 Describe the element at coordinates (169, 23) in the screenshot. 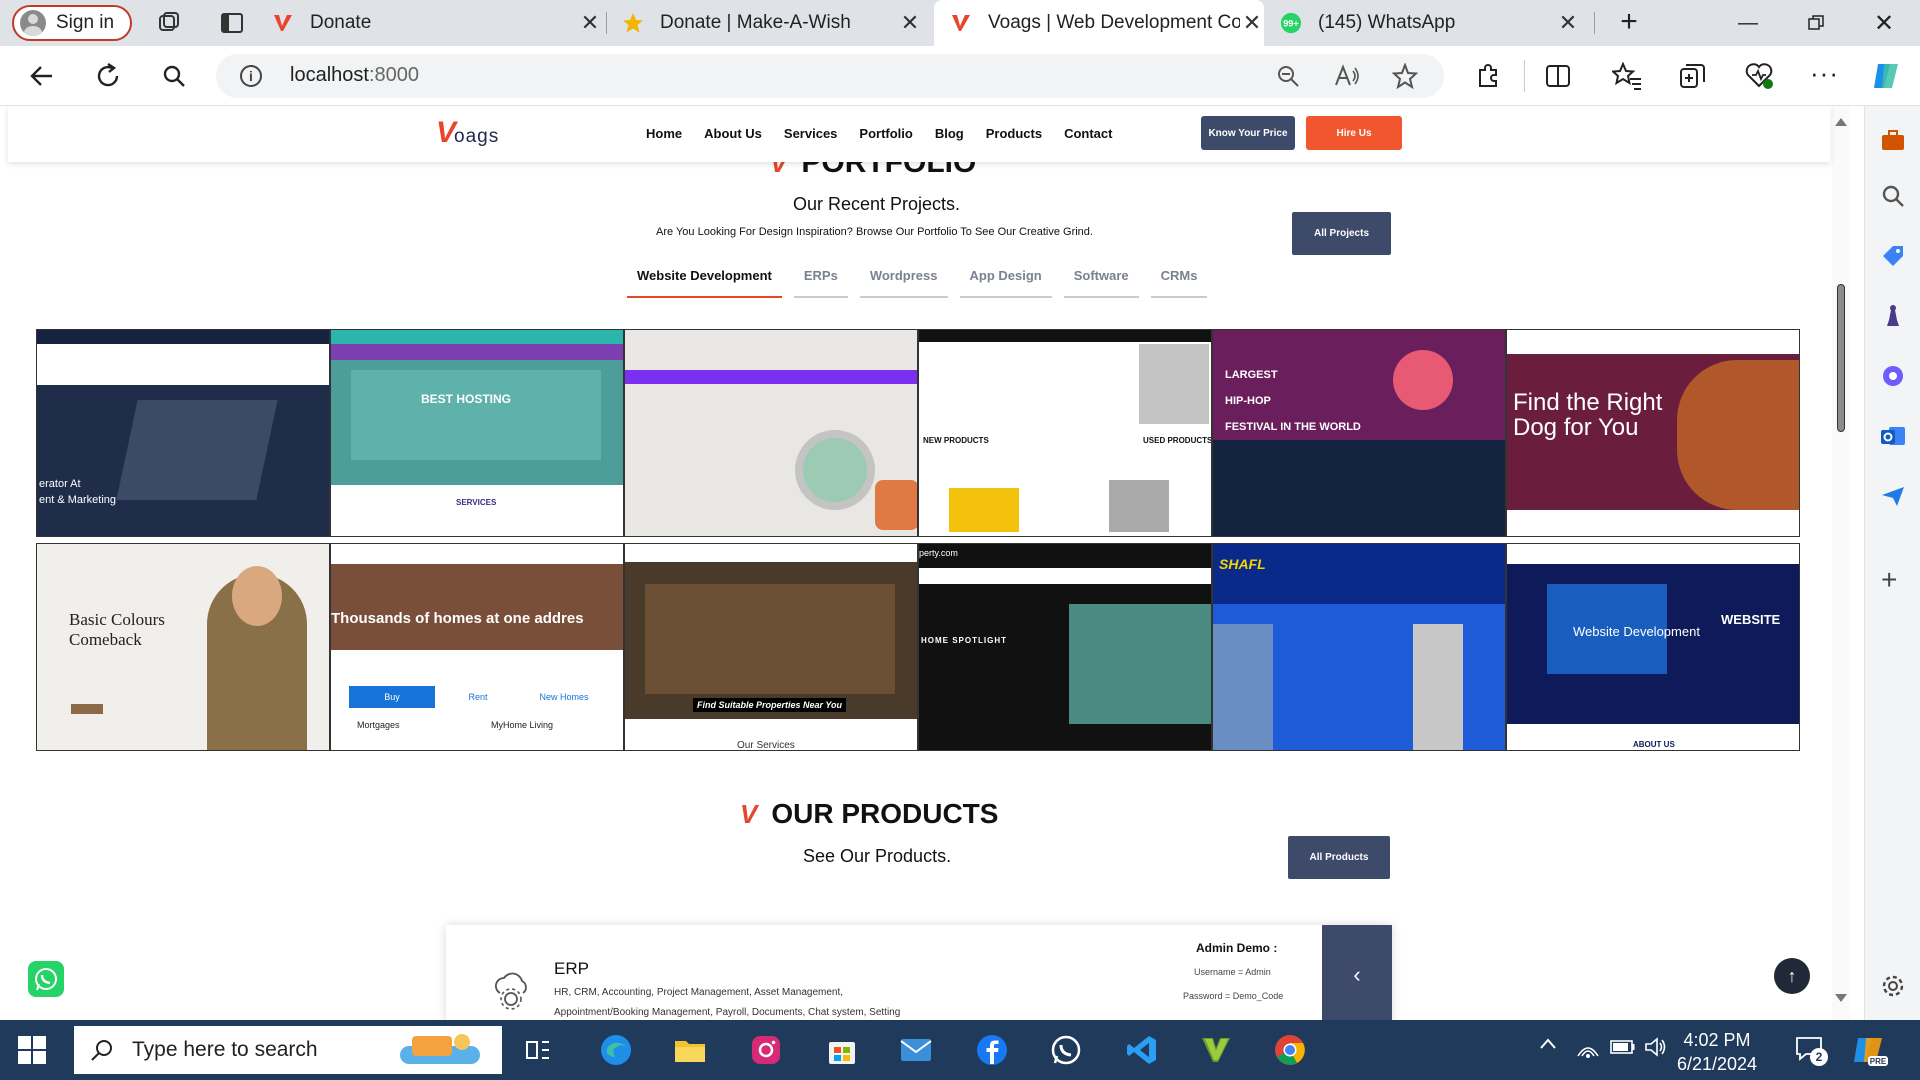

I see `workspaces-icon` at that location.